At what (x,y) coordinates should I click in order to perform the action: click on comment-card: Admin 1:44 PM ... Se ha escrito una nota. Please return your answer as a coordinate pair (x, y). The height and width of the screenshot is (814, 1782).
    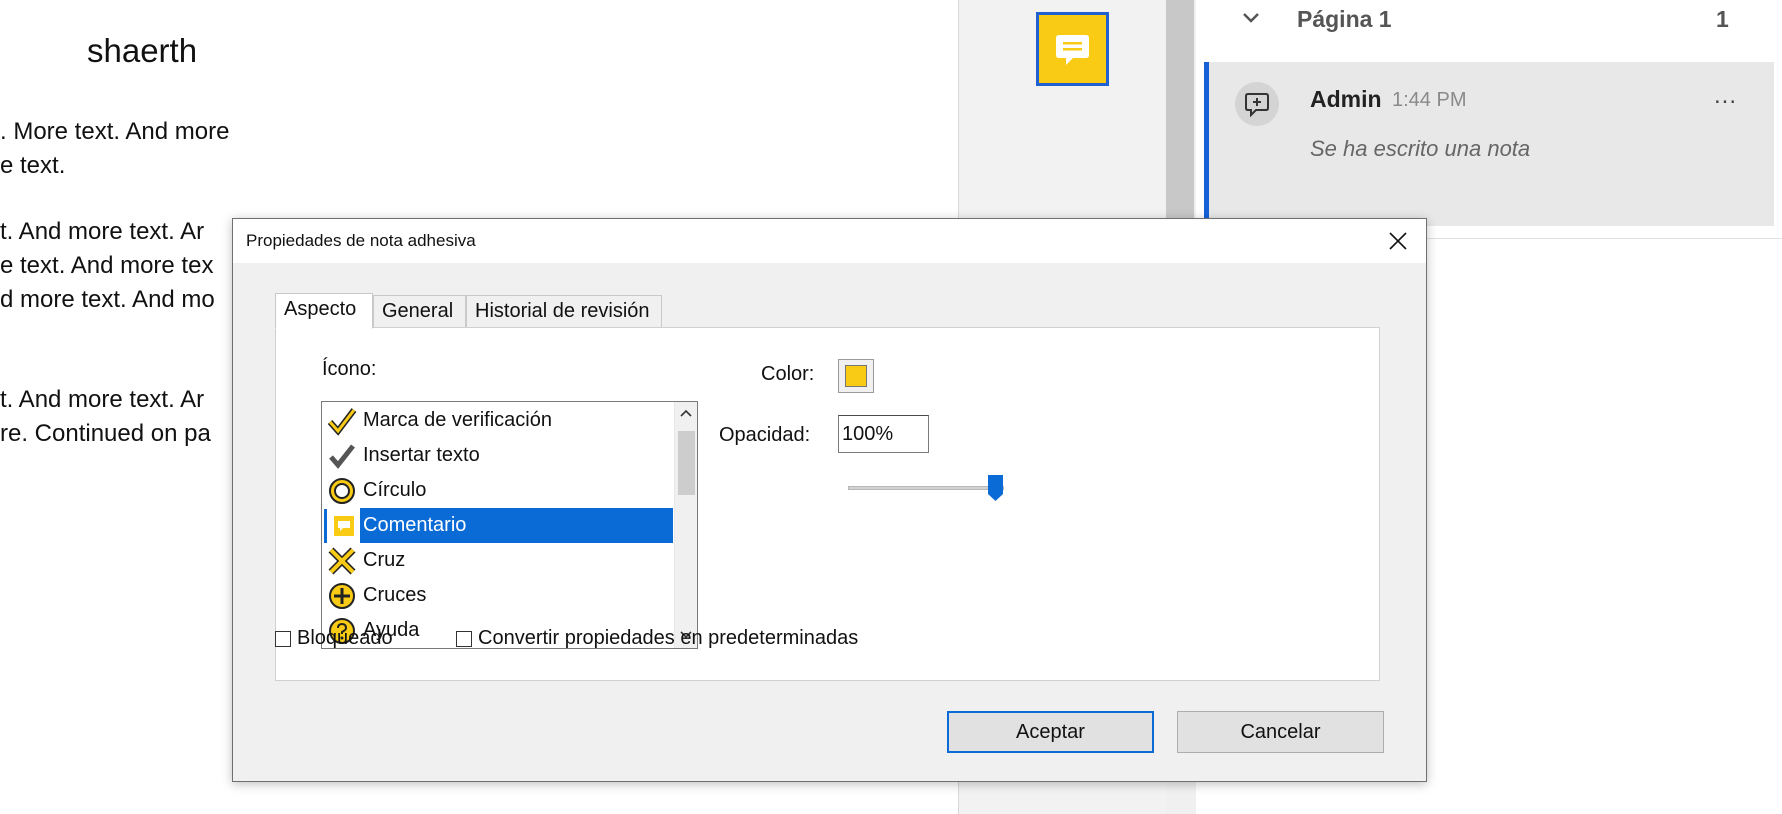
    Looking at the image, I should click on (1489, 144).